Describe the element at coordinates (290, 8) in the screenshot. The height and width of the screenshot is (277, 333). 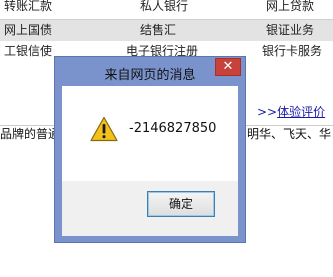
I see `nav-link-online-loan: 网上贷款` at that location.